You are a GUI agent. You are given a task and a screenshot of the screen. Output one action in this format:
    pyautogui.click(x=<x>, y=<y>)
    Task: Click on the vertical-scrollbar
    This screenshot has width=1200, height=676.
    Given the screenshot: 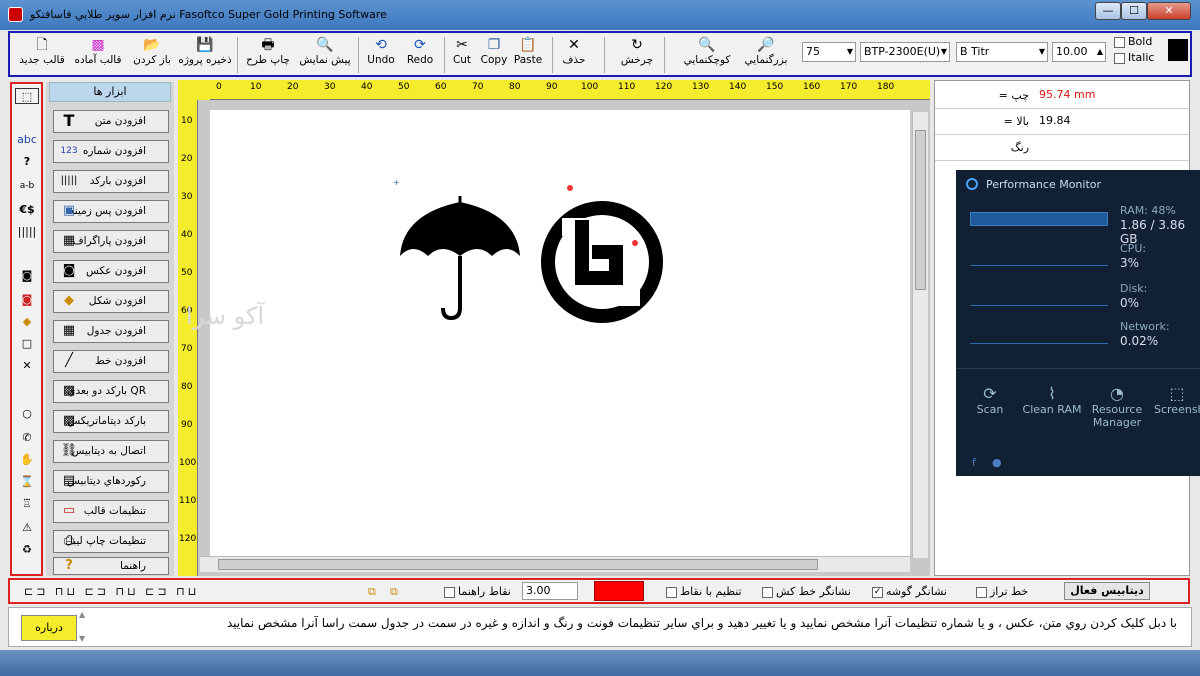 What is the action you would take?
    pyautogui.click(x=920, y=335)
    